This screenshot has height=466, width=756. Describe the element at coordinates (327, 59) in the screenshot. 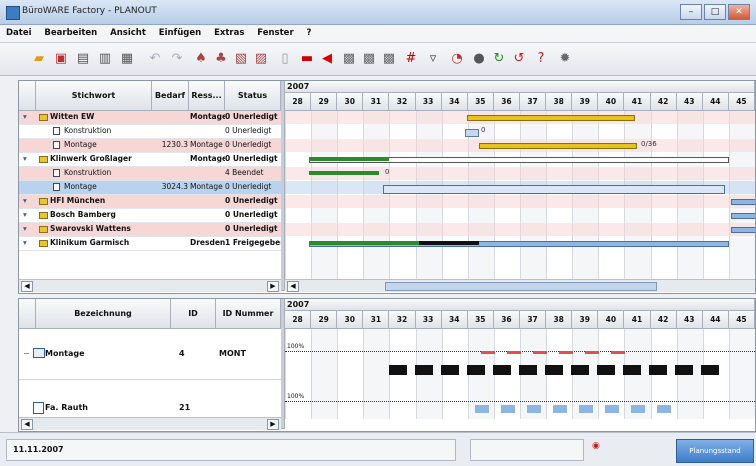

I see `red-arrow-icon: ◀` at that location.